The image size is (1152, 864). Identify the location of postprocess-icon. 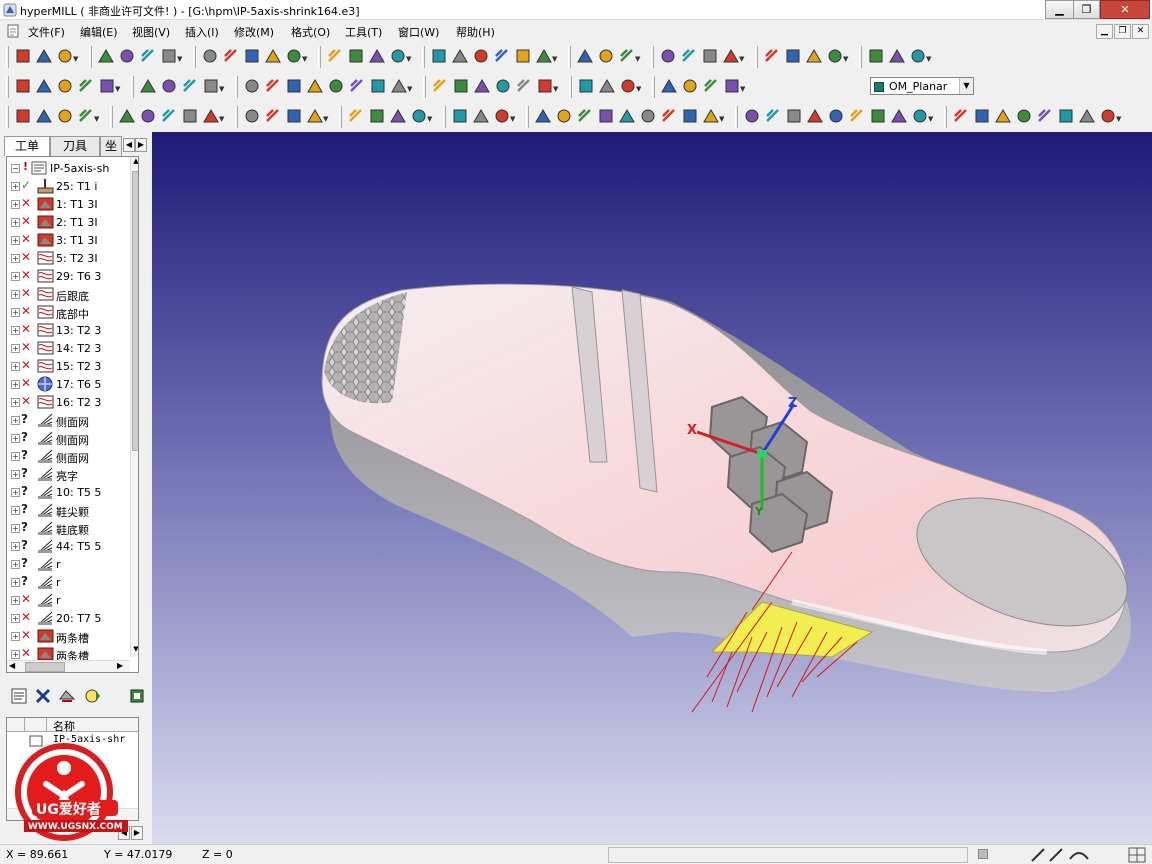
(137, 696).